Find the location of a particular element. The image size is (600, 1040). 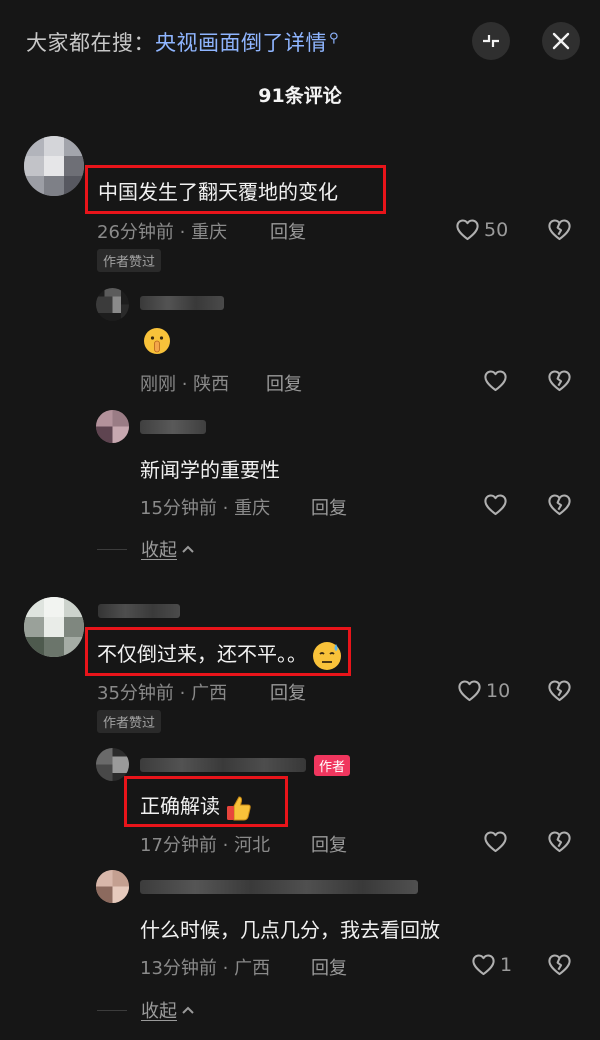

like-count: 10 is located at coordinates (498, 690).